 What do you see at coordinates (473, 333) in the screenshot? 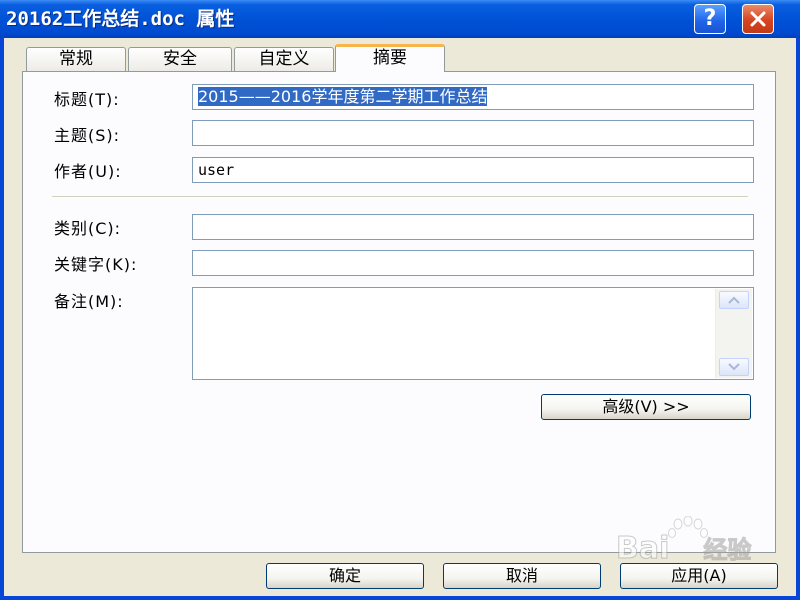
I see `comments-textarea` at bounding box center [473, 333].